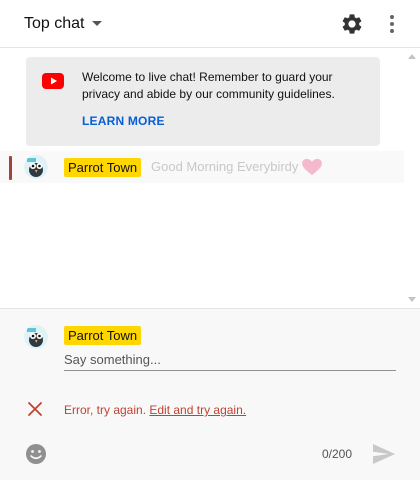  What do you see at coordinates (105, 410) in the screenshot?
I see `error-text: Error, try again.` at bounding box center [105, 410].